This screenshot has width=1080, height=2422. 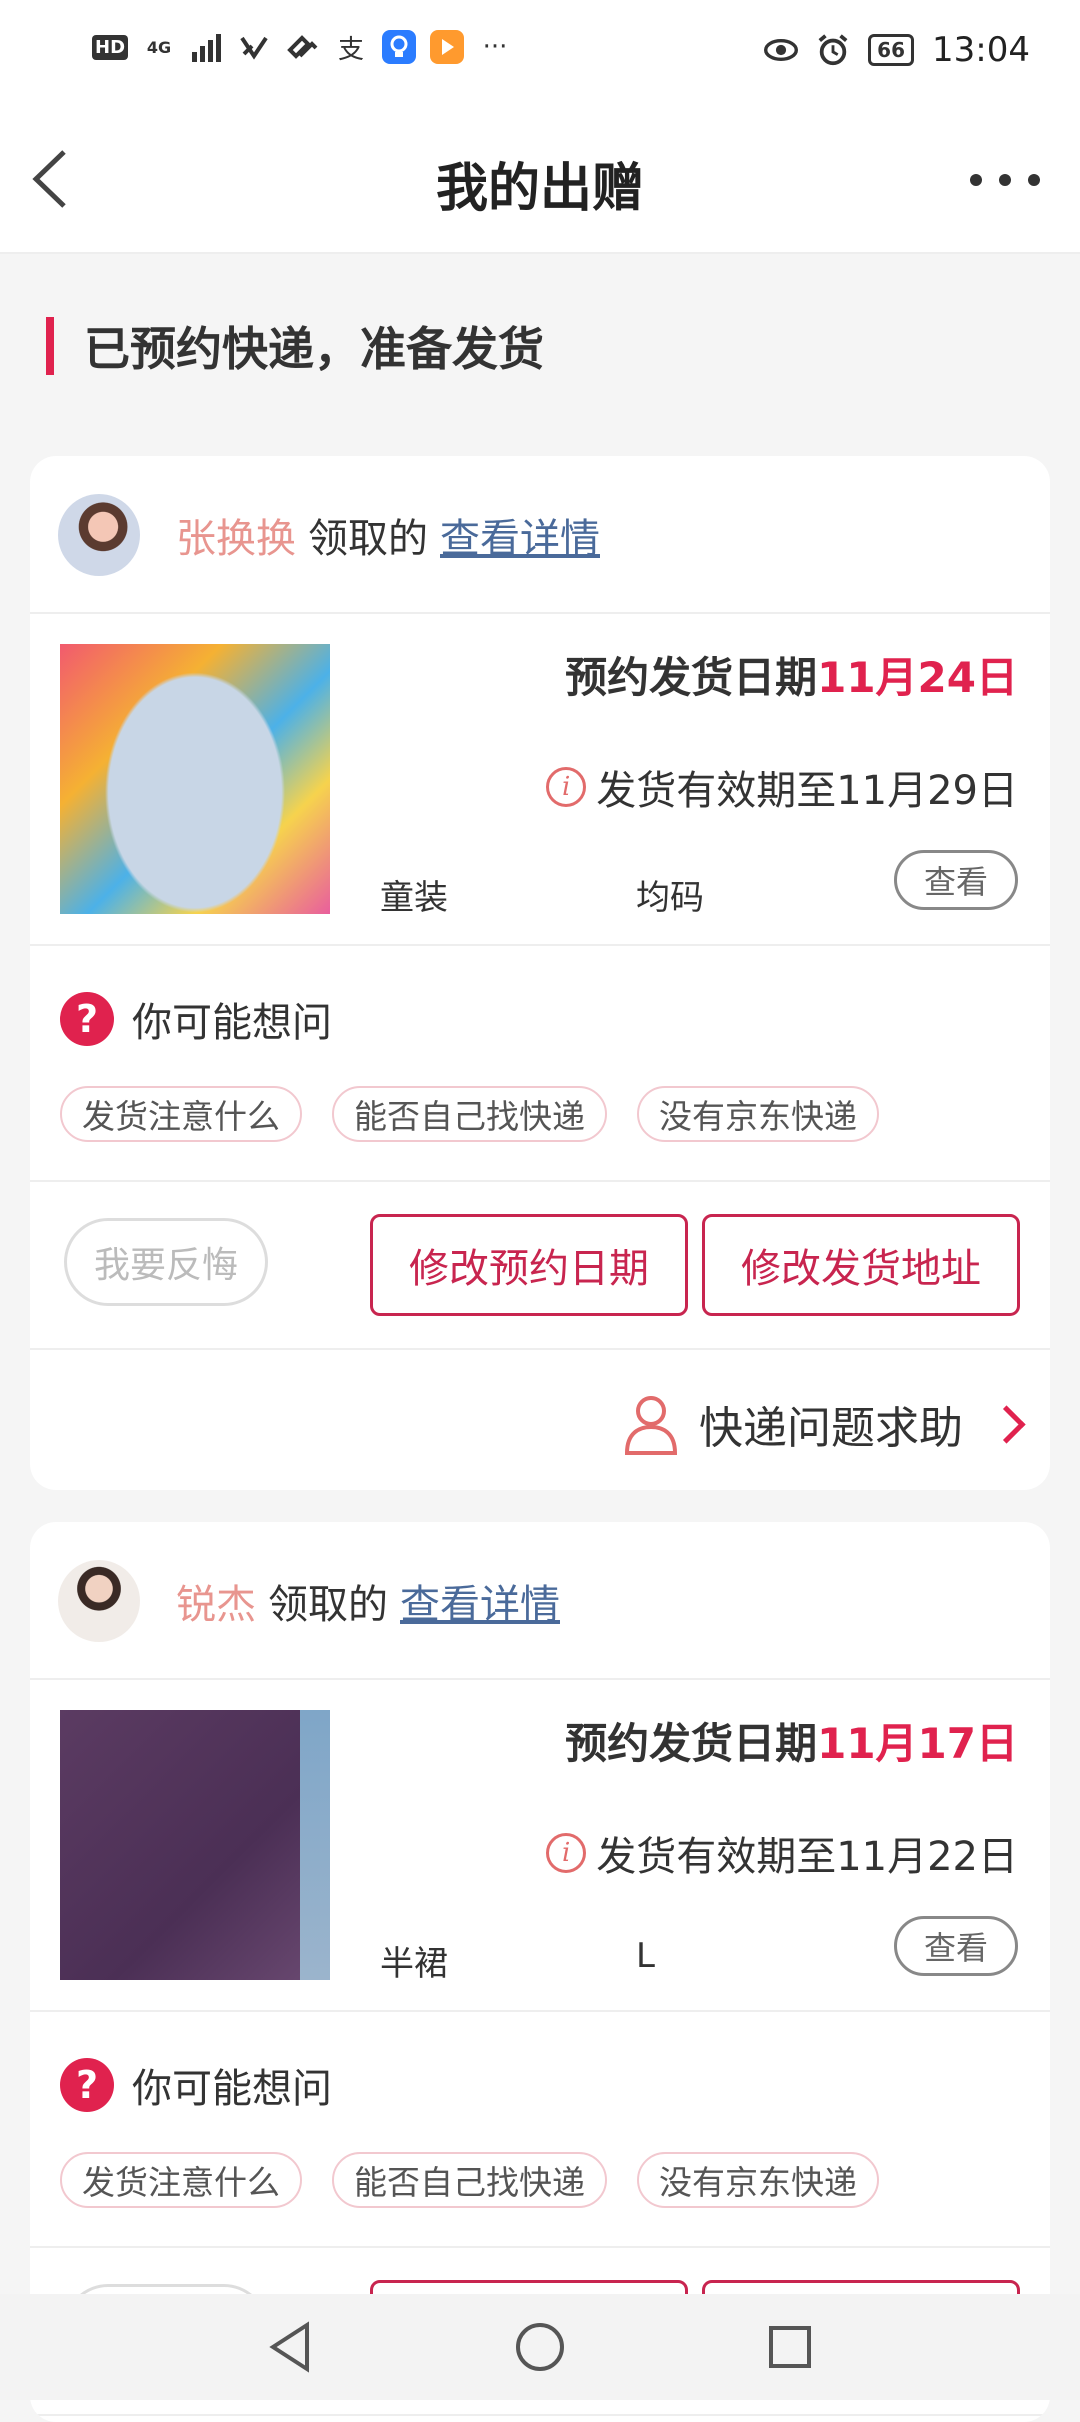 I want to click on triangle-back-icon, so click(x=289, y=2347).